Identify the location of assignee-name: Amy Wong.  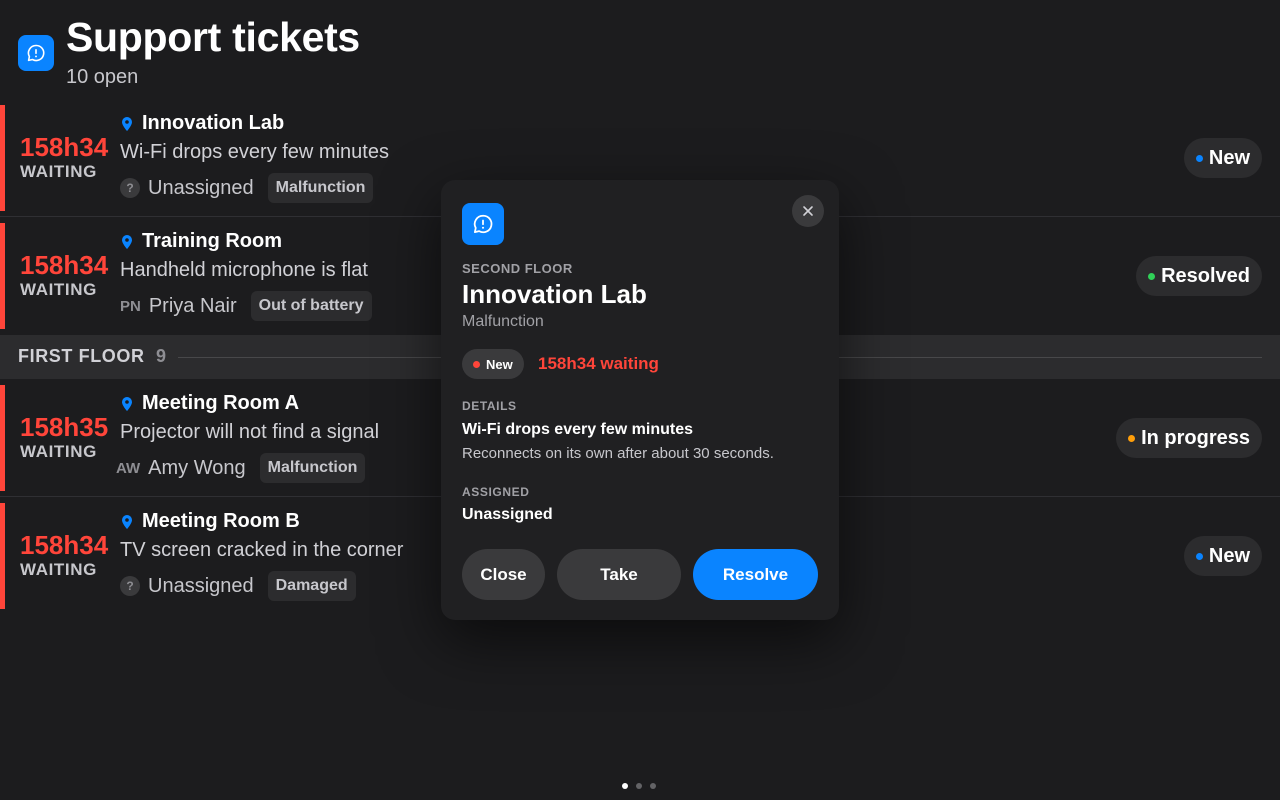
(197, 467).